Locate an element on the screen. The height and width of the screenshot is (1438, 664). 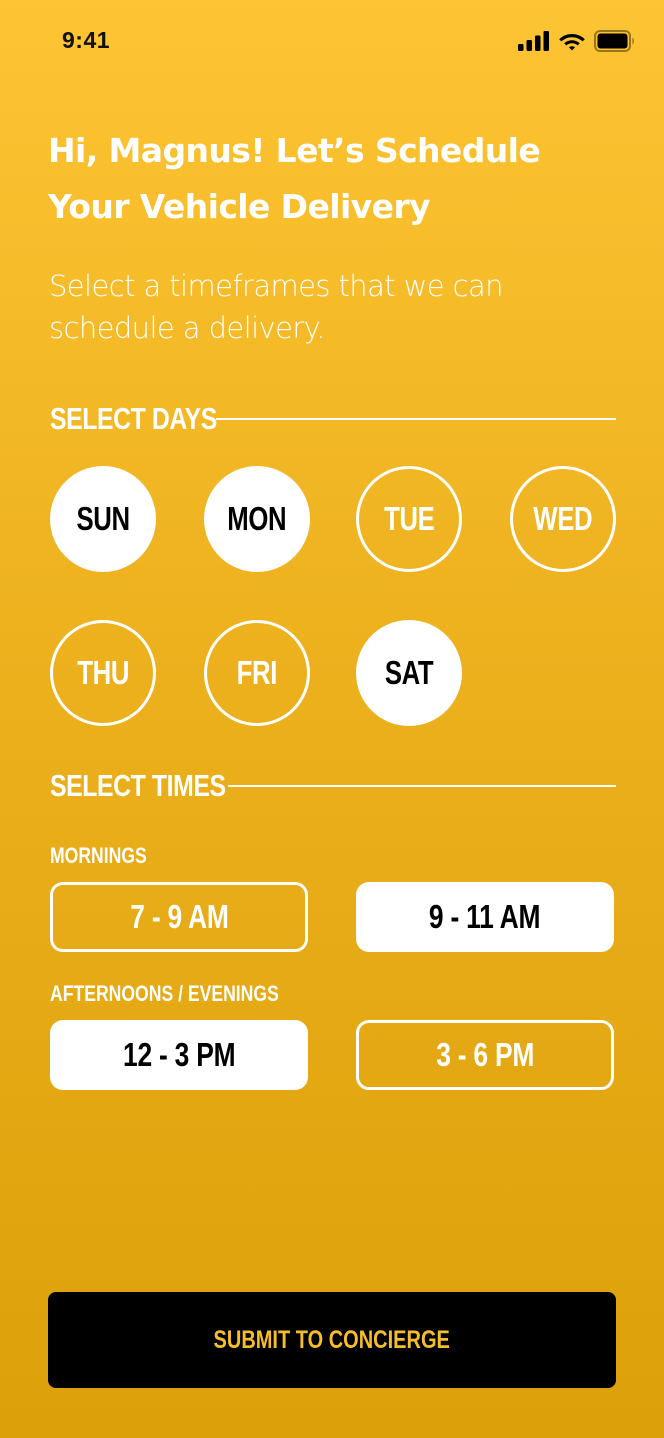
time-slot-label: 9 - 11 AM is located at coordinates (485, 916).